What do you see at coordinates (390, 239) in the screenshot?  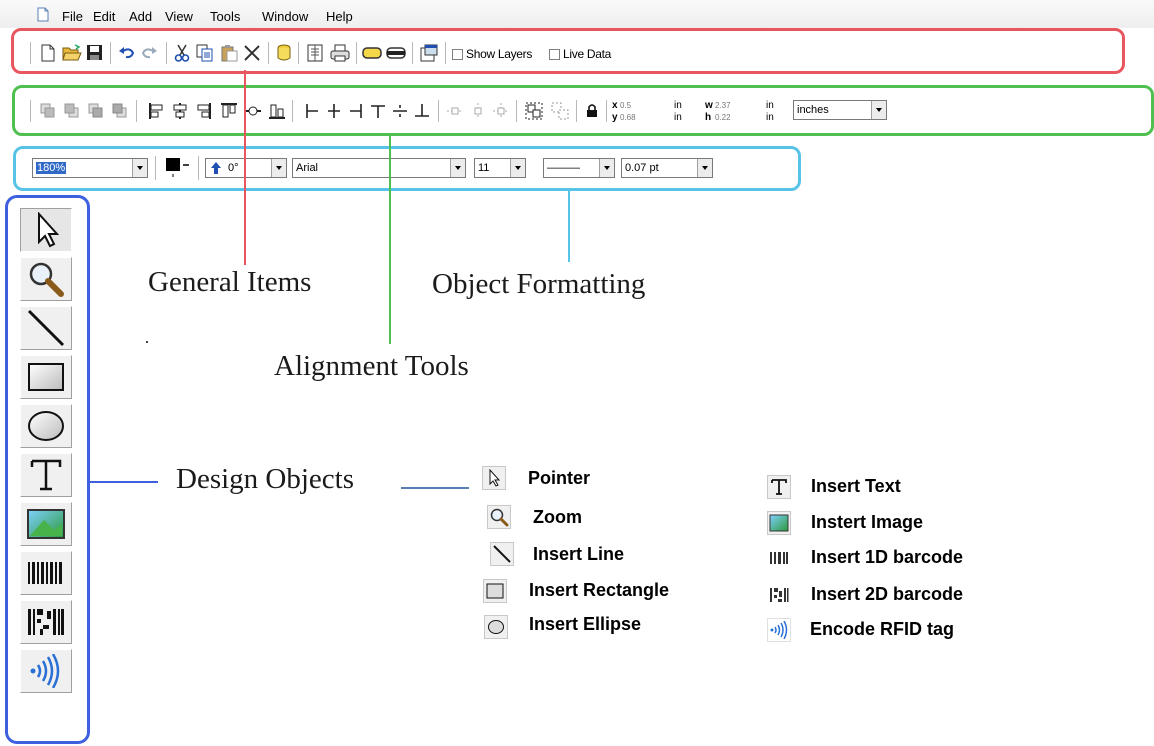 I see `alignment-tools-connector` at bounding box center [390, 239].